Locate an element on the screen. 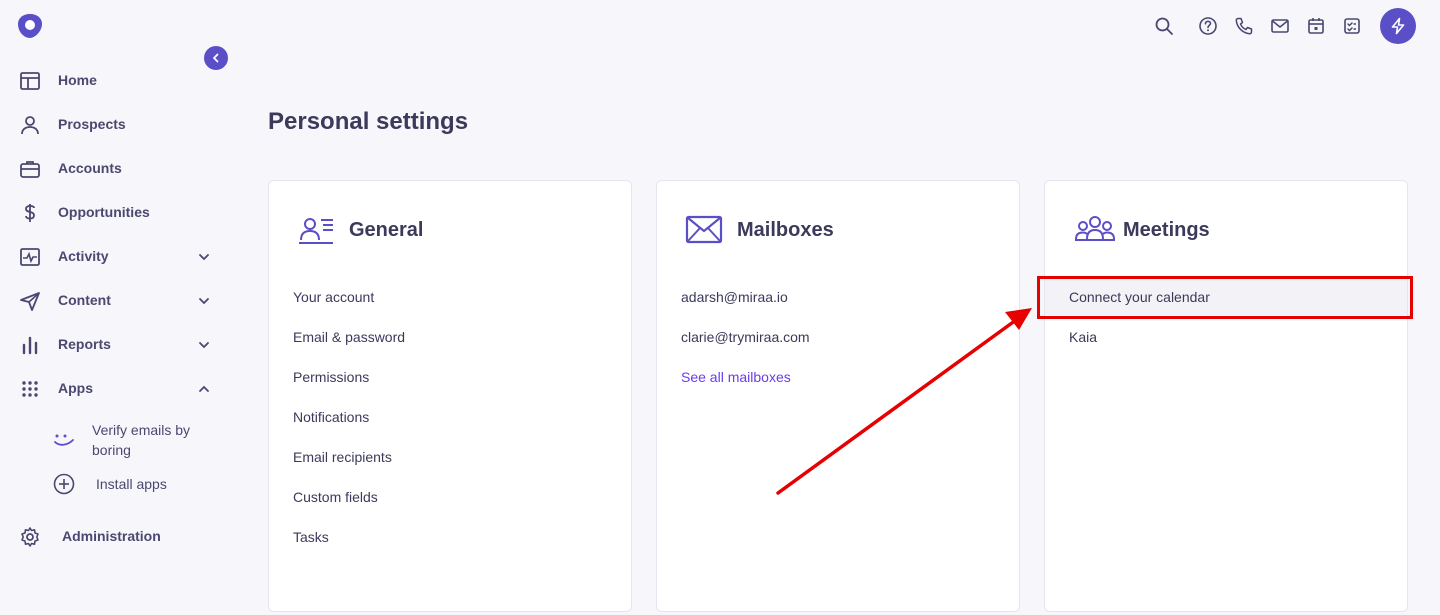 Image resolution: width=1440 pixels, height=615 pixels. grid-dots-icon is located at coordinates (30, 389).